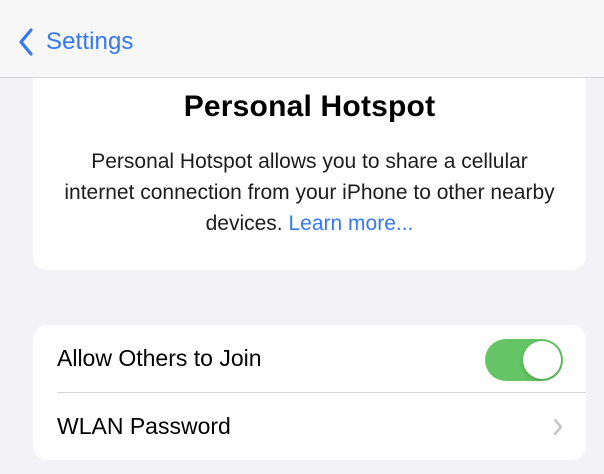  Describe the element at coordinates (558, 427) in the screenshot. I see `chevron-right-icon` at that location.